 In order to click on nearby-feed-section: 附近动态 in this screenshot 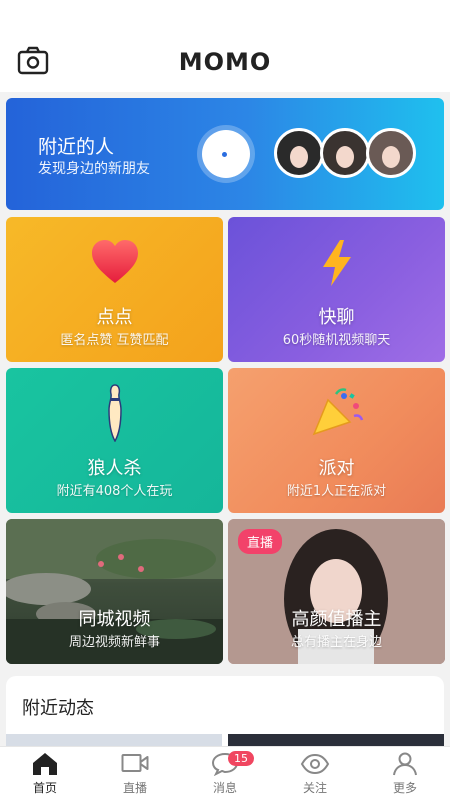, I will do `click(225, 716)`.